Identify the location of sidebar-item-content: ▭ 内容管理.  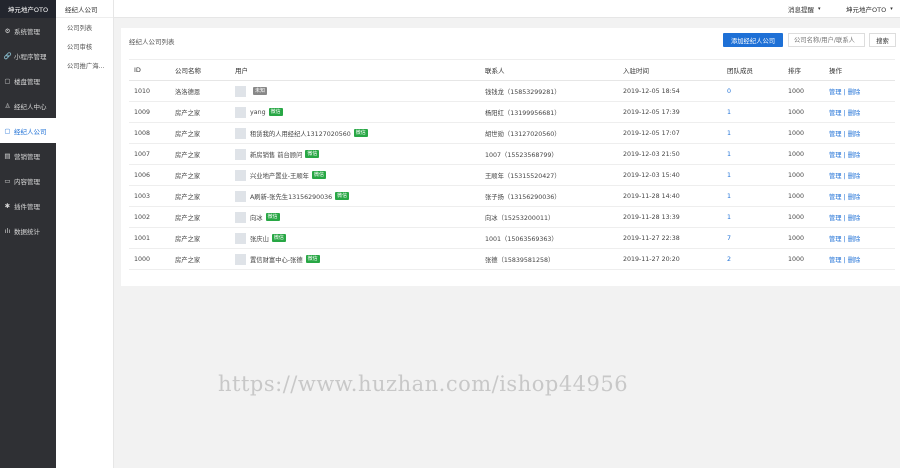
(28, 180).